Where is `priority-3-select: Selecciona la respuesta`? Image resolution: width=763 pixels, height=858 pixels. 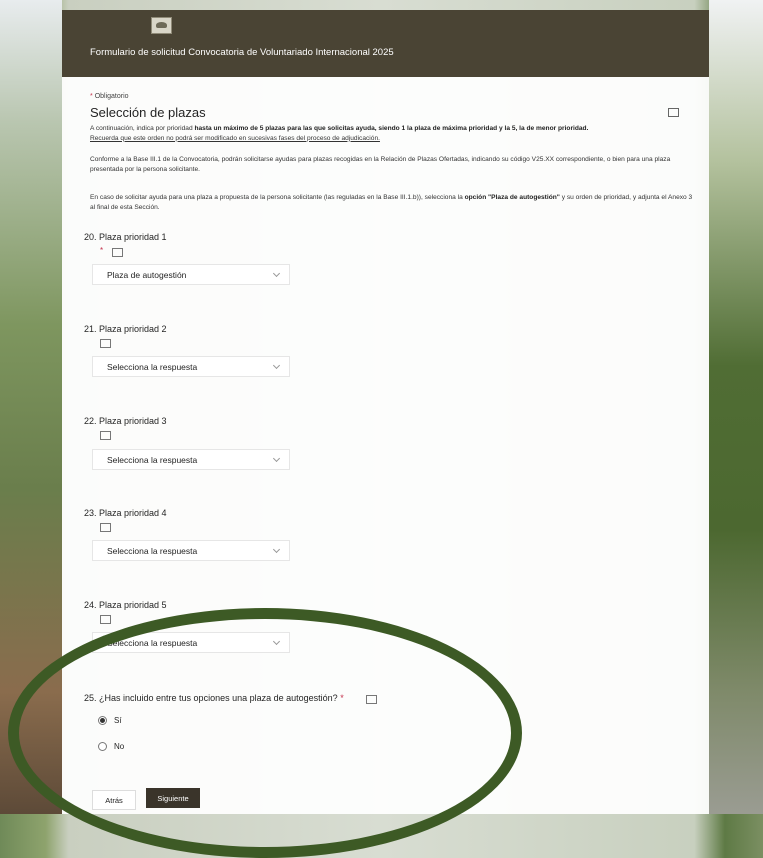 priority-3-select: Selecciona la respuesta is located at coordinates (191, 459).